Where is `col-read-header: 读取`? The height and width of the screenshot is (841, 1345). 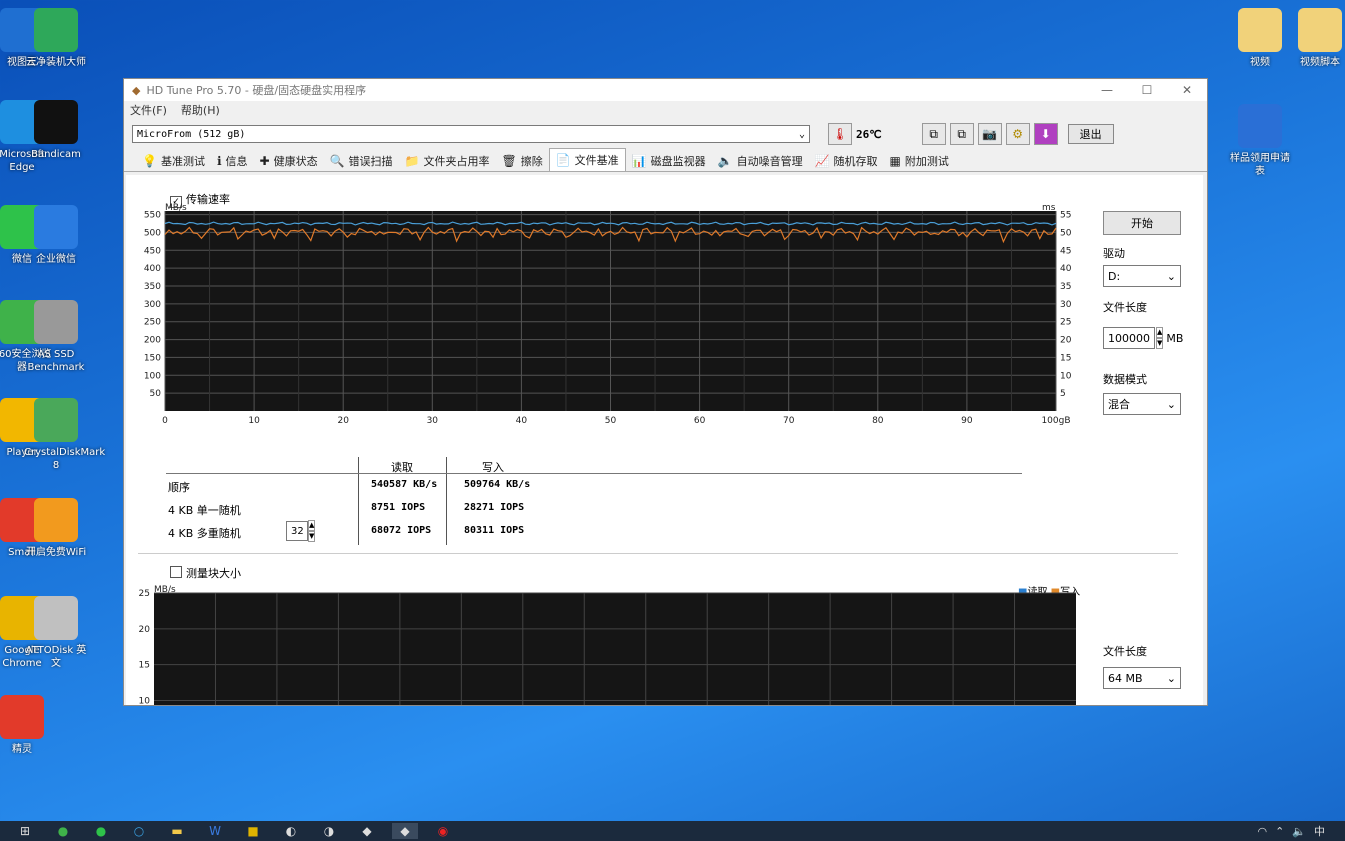 col-read-header: 读取 is located at coordinates (402, 467).